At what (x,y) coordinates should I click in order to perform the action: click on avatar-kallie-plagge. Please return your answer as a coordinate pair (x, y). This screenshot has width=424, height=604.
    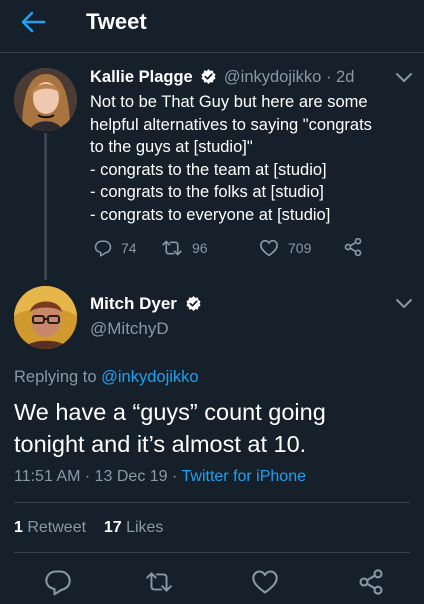
    Looking at the image, I should click on (45, 99).